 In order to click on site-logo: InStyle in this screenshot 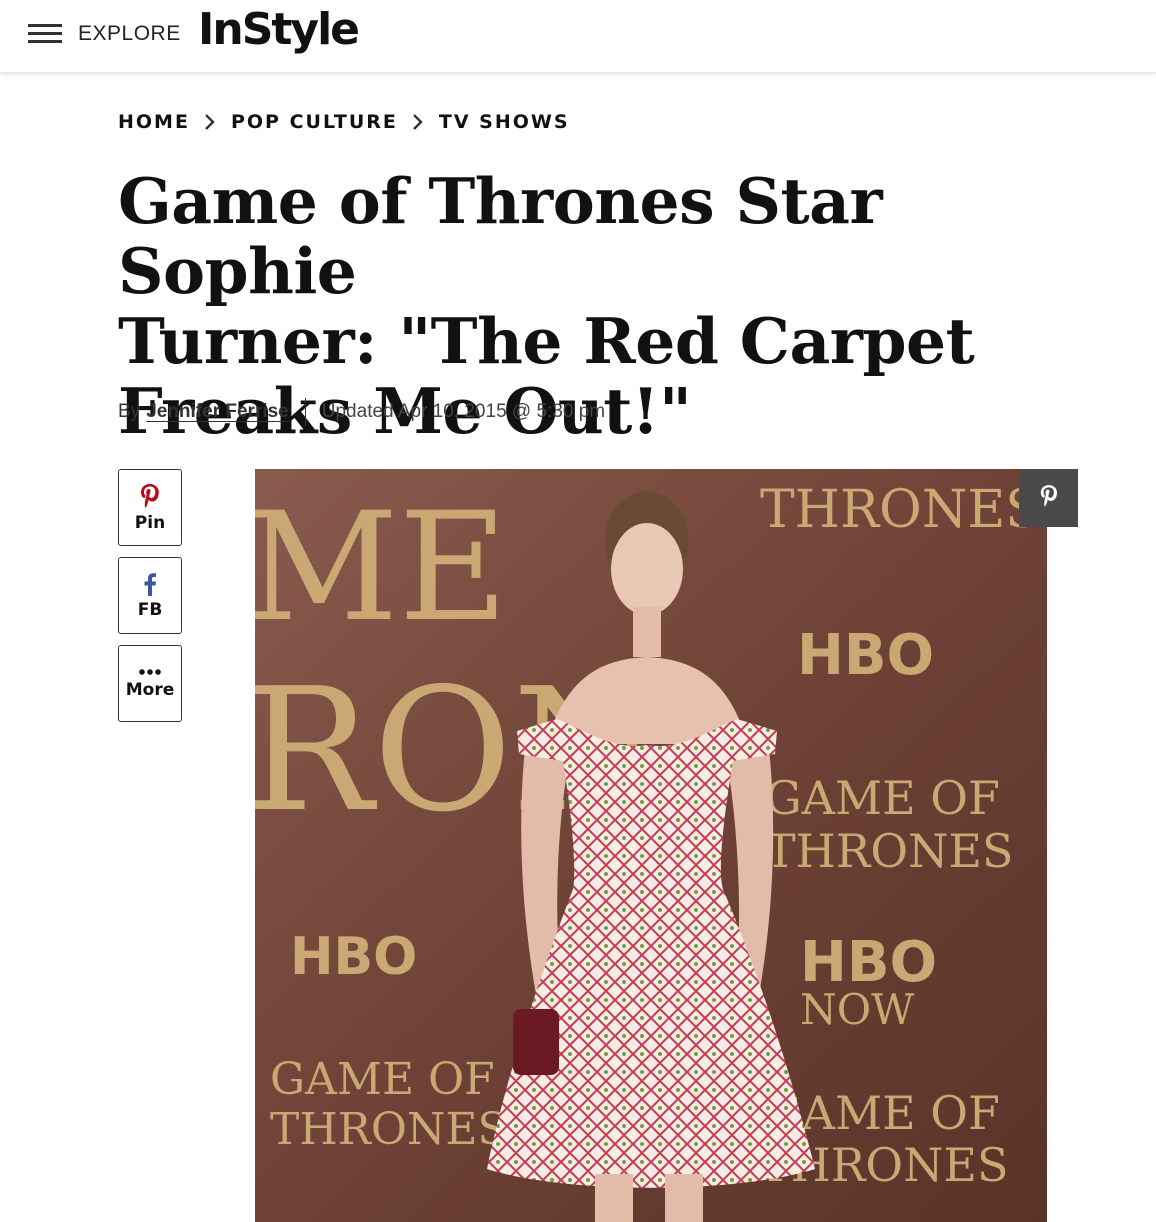, I will do `click(279, 29)`.